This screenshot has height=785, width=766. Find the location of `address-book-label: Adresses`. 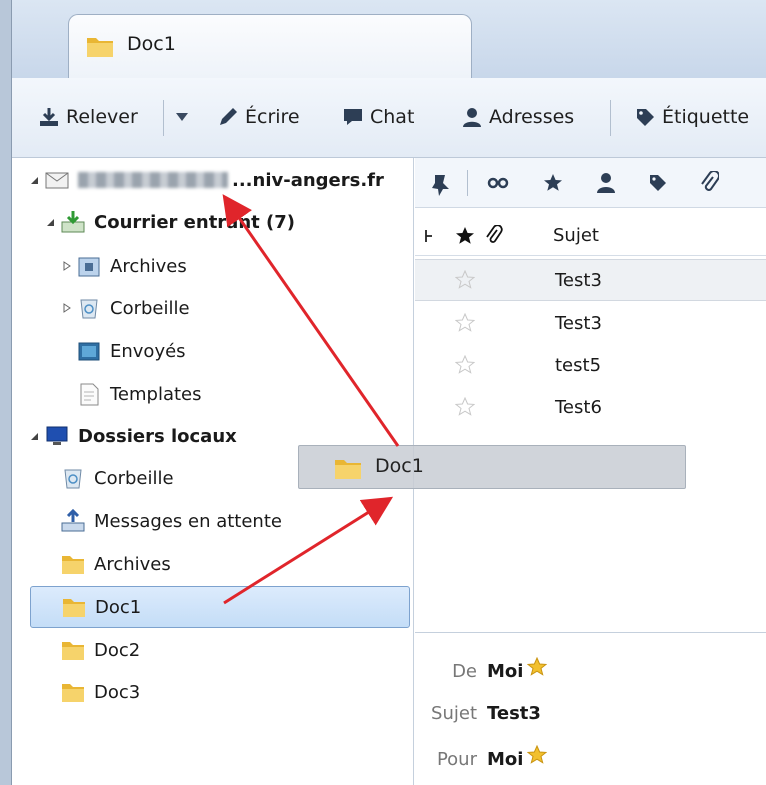

address-book-label: Adresses is located at coordinates (532, 117).